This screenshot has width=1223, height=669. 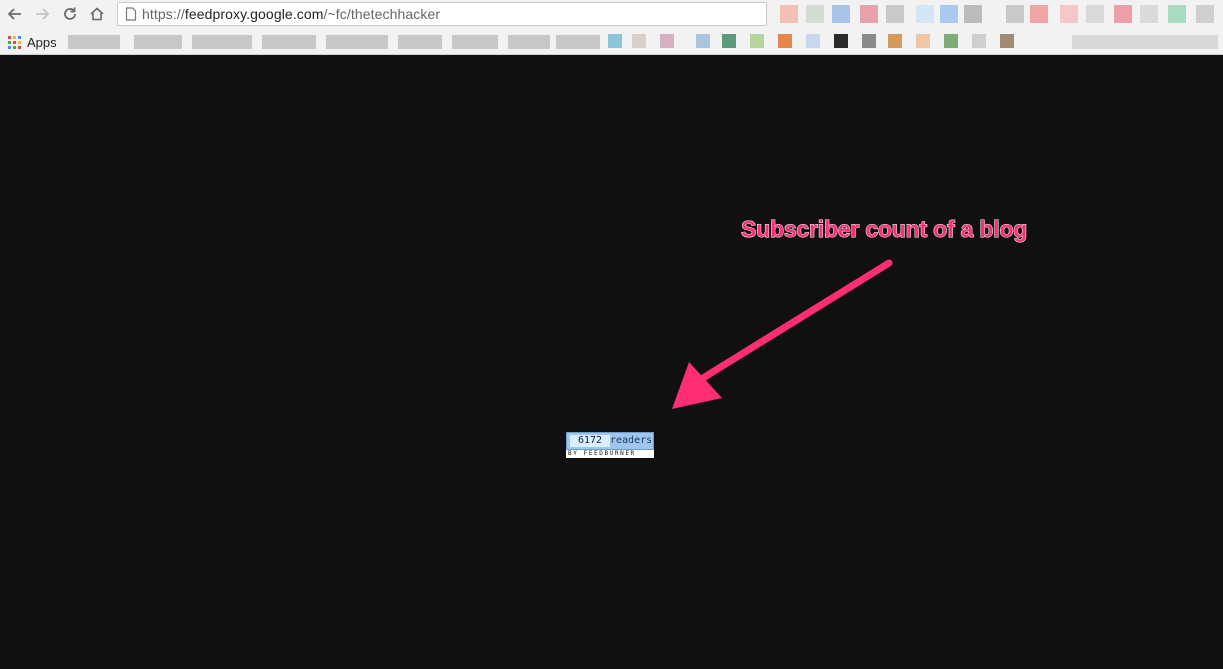 I want to click on feedburner-badge: 6172 readers BY FEEDBURNER, so click(x=610, y=445).